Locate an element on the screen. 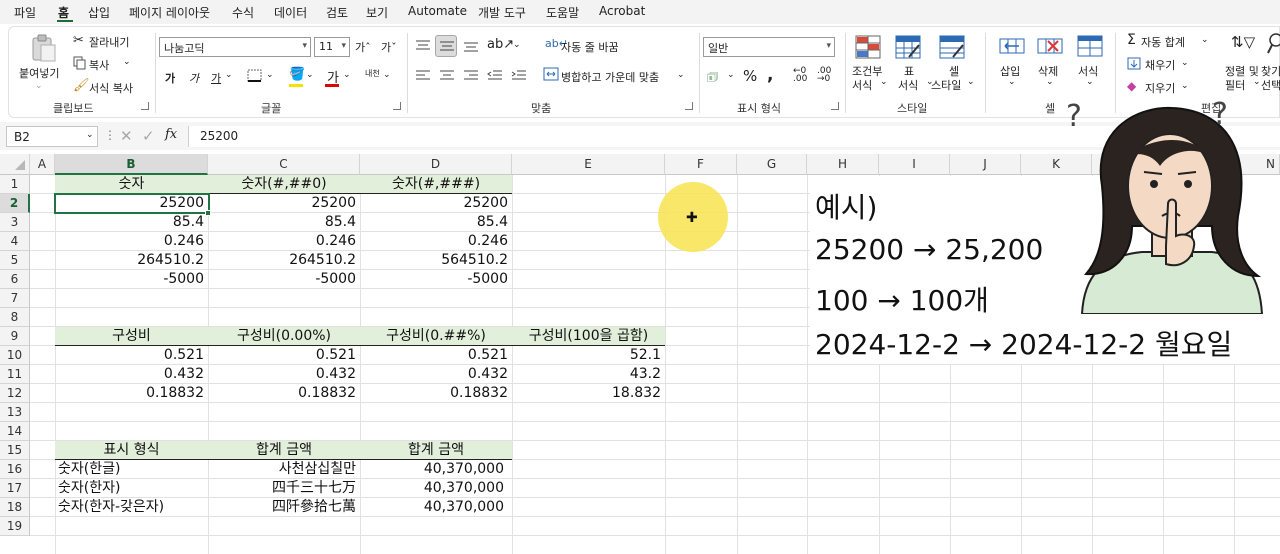 The height and width of the screenshot is (554, 1280). sort-filter-icon: ⇅▽ is located at coordinates (1243, 42).